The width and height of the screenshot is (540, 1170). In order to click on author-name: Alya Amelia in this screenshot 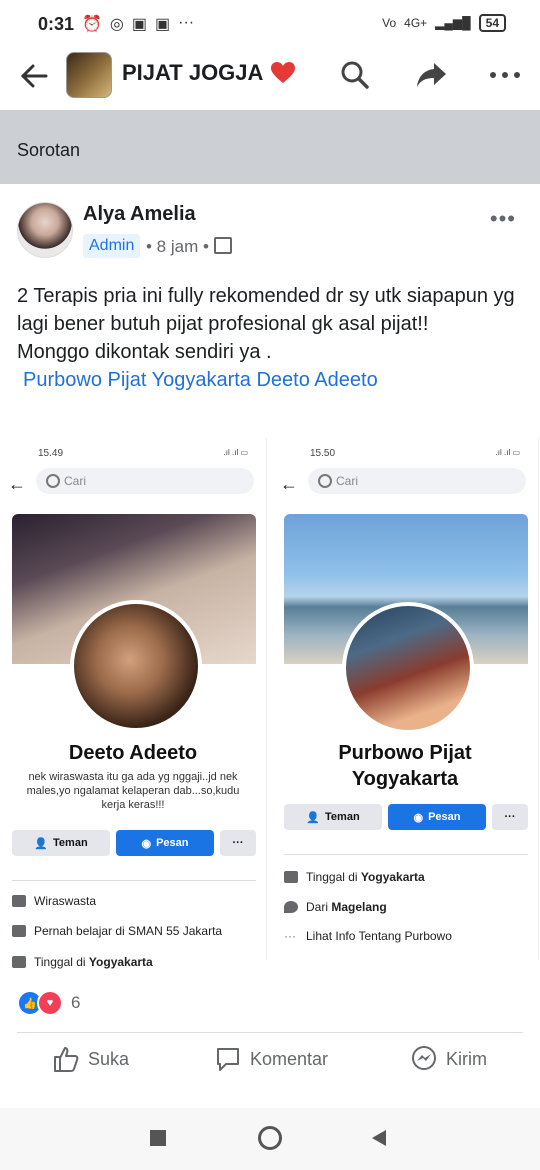, I will do `click(139, 214)`.